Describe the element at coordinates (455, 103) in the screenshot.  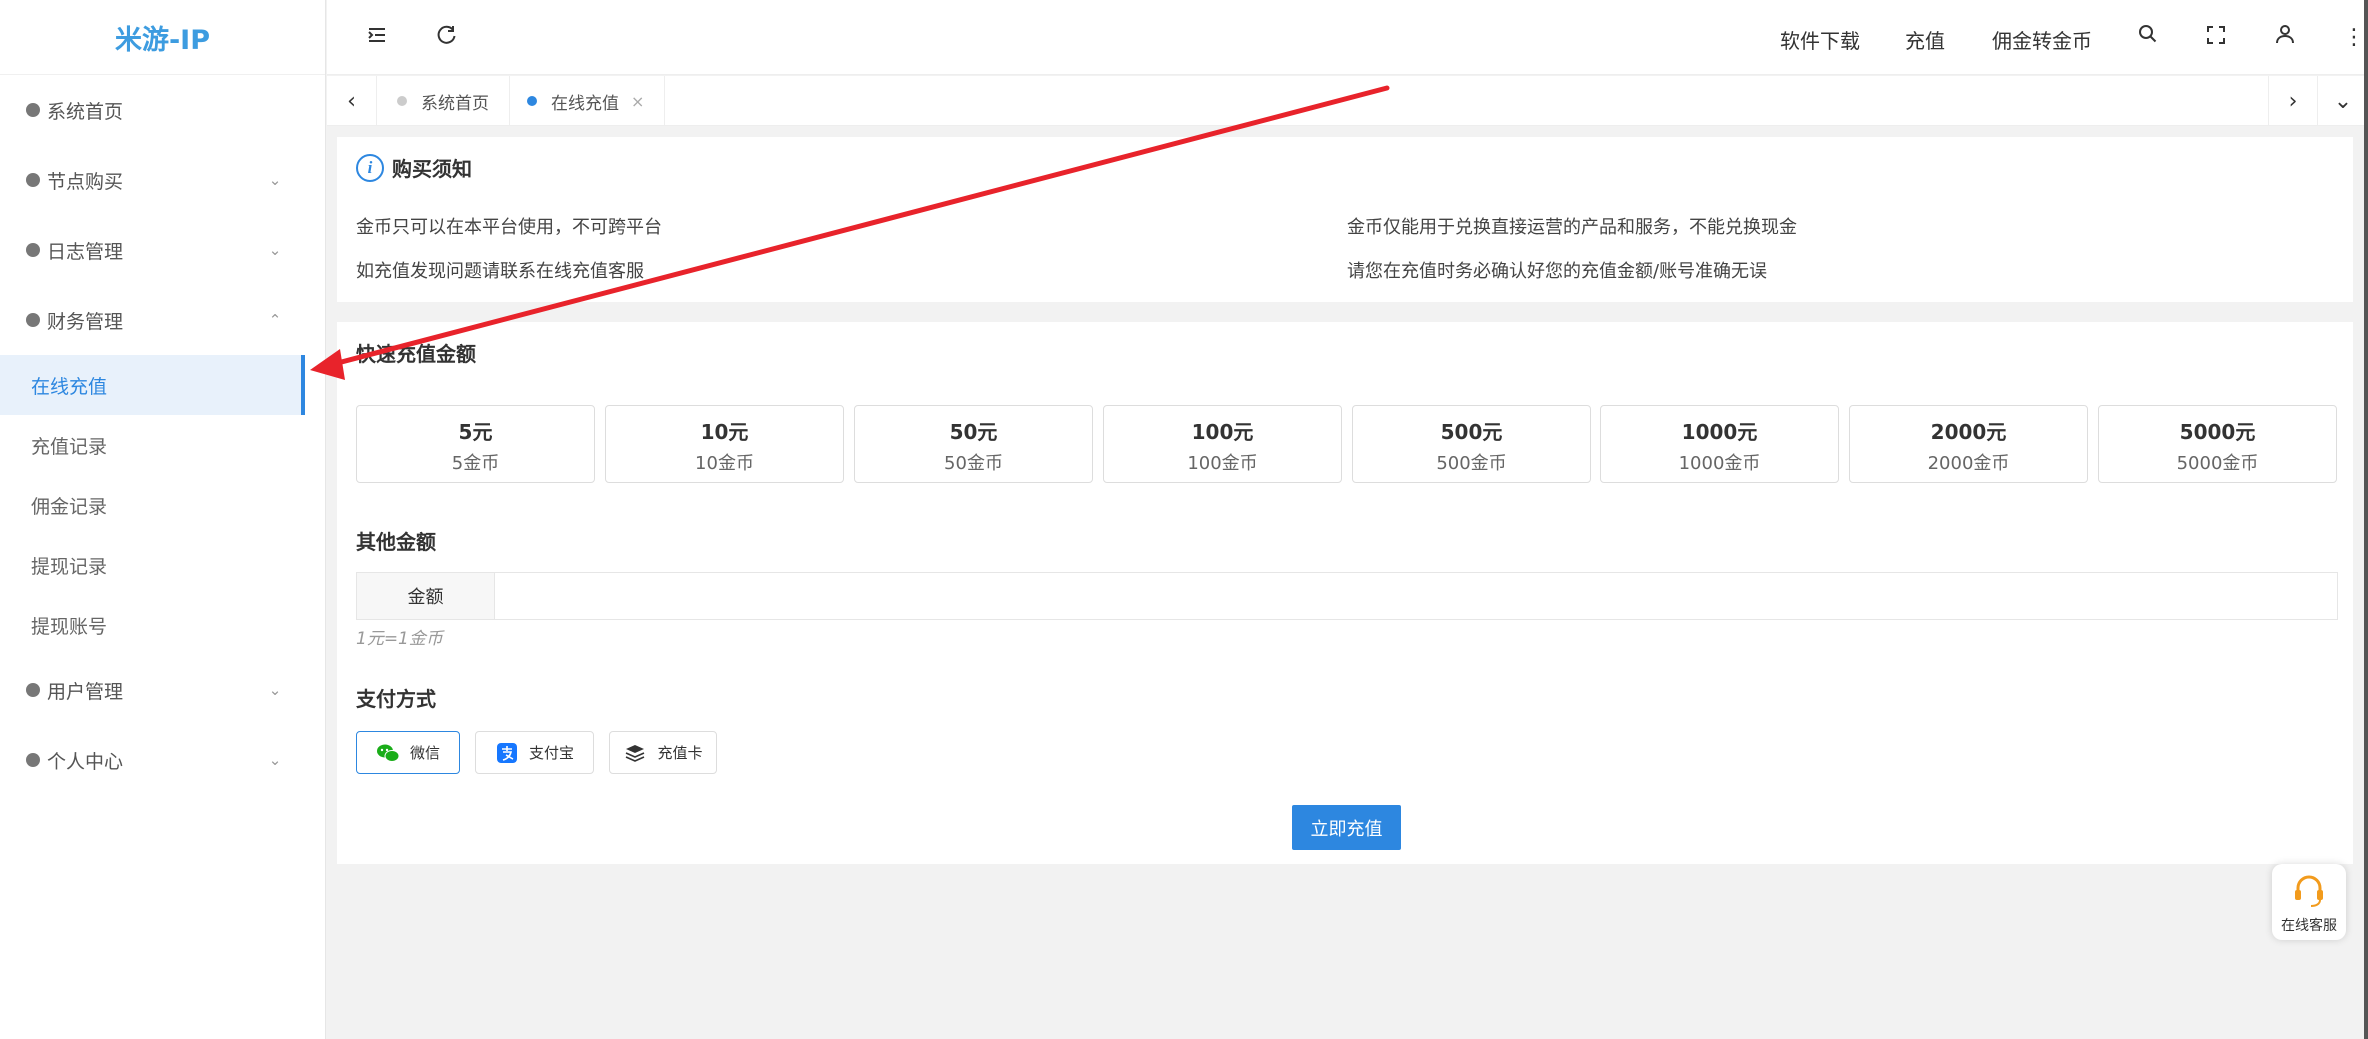
I see `tab-label: 系统首页` at that location.